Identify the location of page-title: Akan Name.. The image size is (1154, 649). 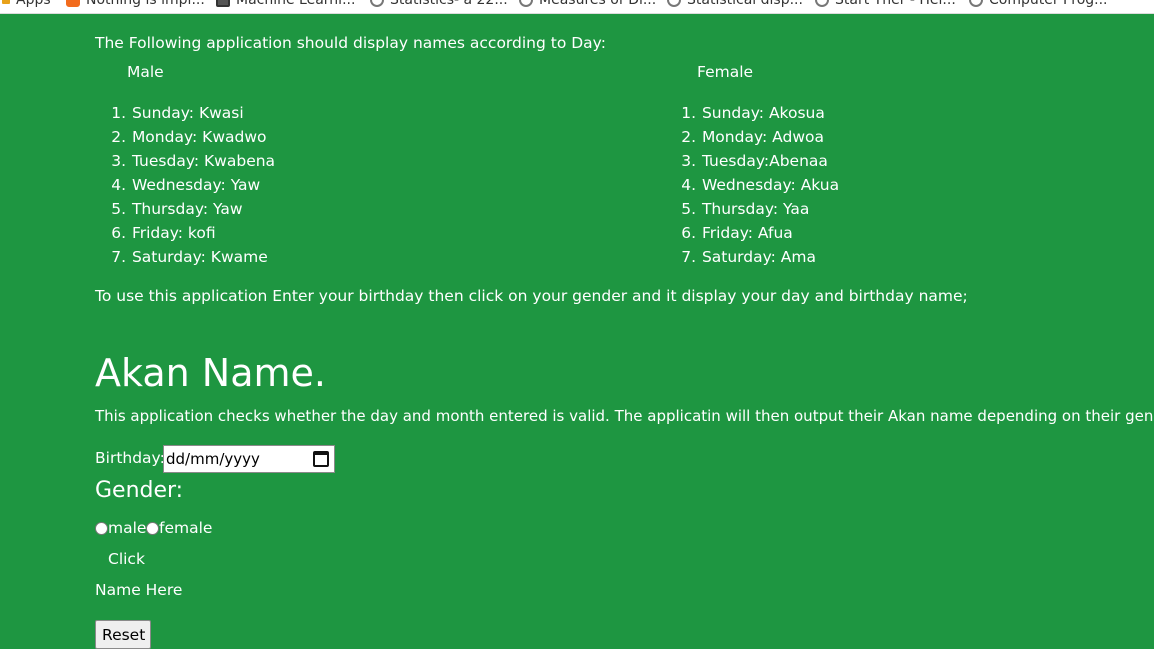
(210, 373).